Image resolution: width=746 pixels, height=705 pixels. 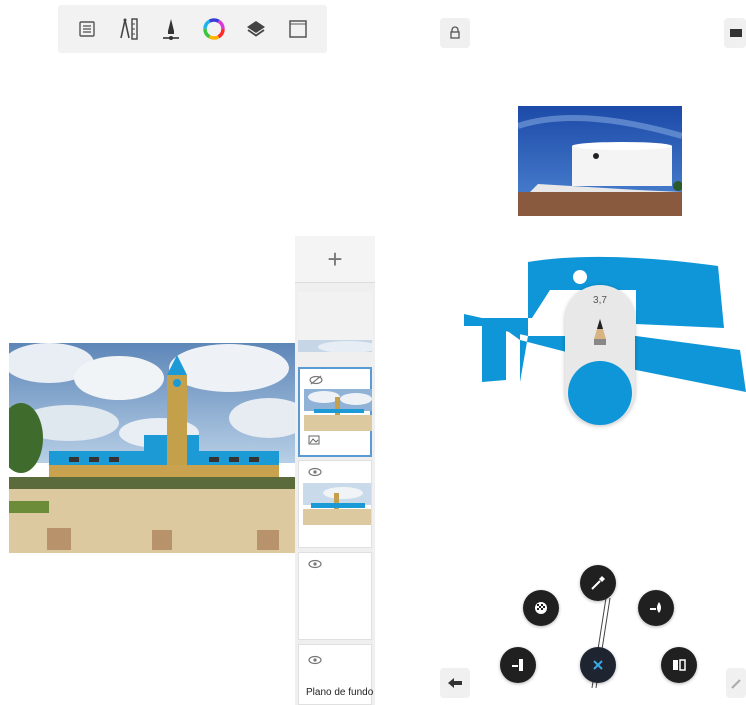 I want to click on list-menu-icon, so click(x=87, y=29).